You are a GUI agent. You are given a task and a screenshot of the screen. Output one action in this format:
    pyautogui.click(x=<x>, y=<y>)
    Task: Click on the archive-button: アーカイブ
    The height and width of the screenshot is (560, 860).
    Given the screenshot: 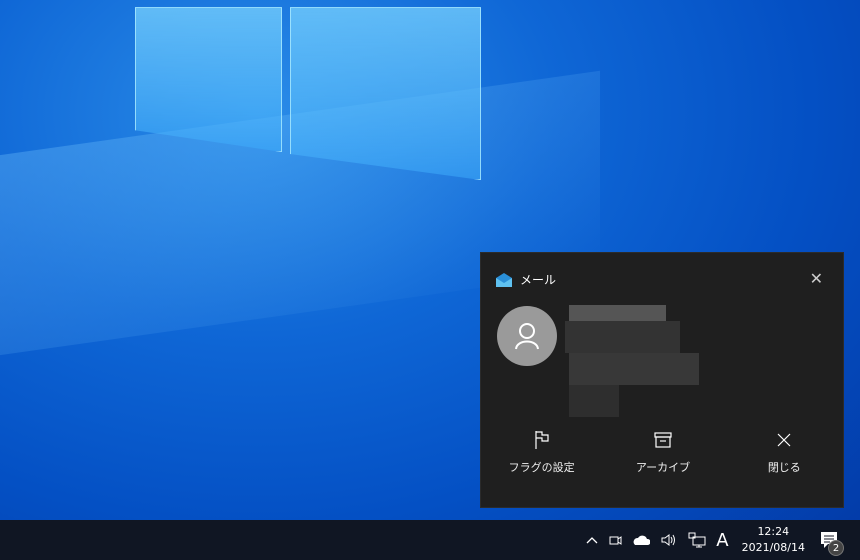 What is the action you would take?
    pyautogui.click(x=662, y=453)
    